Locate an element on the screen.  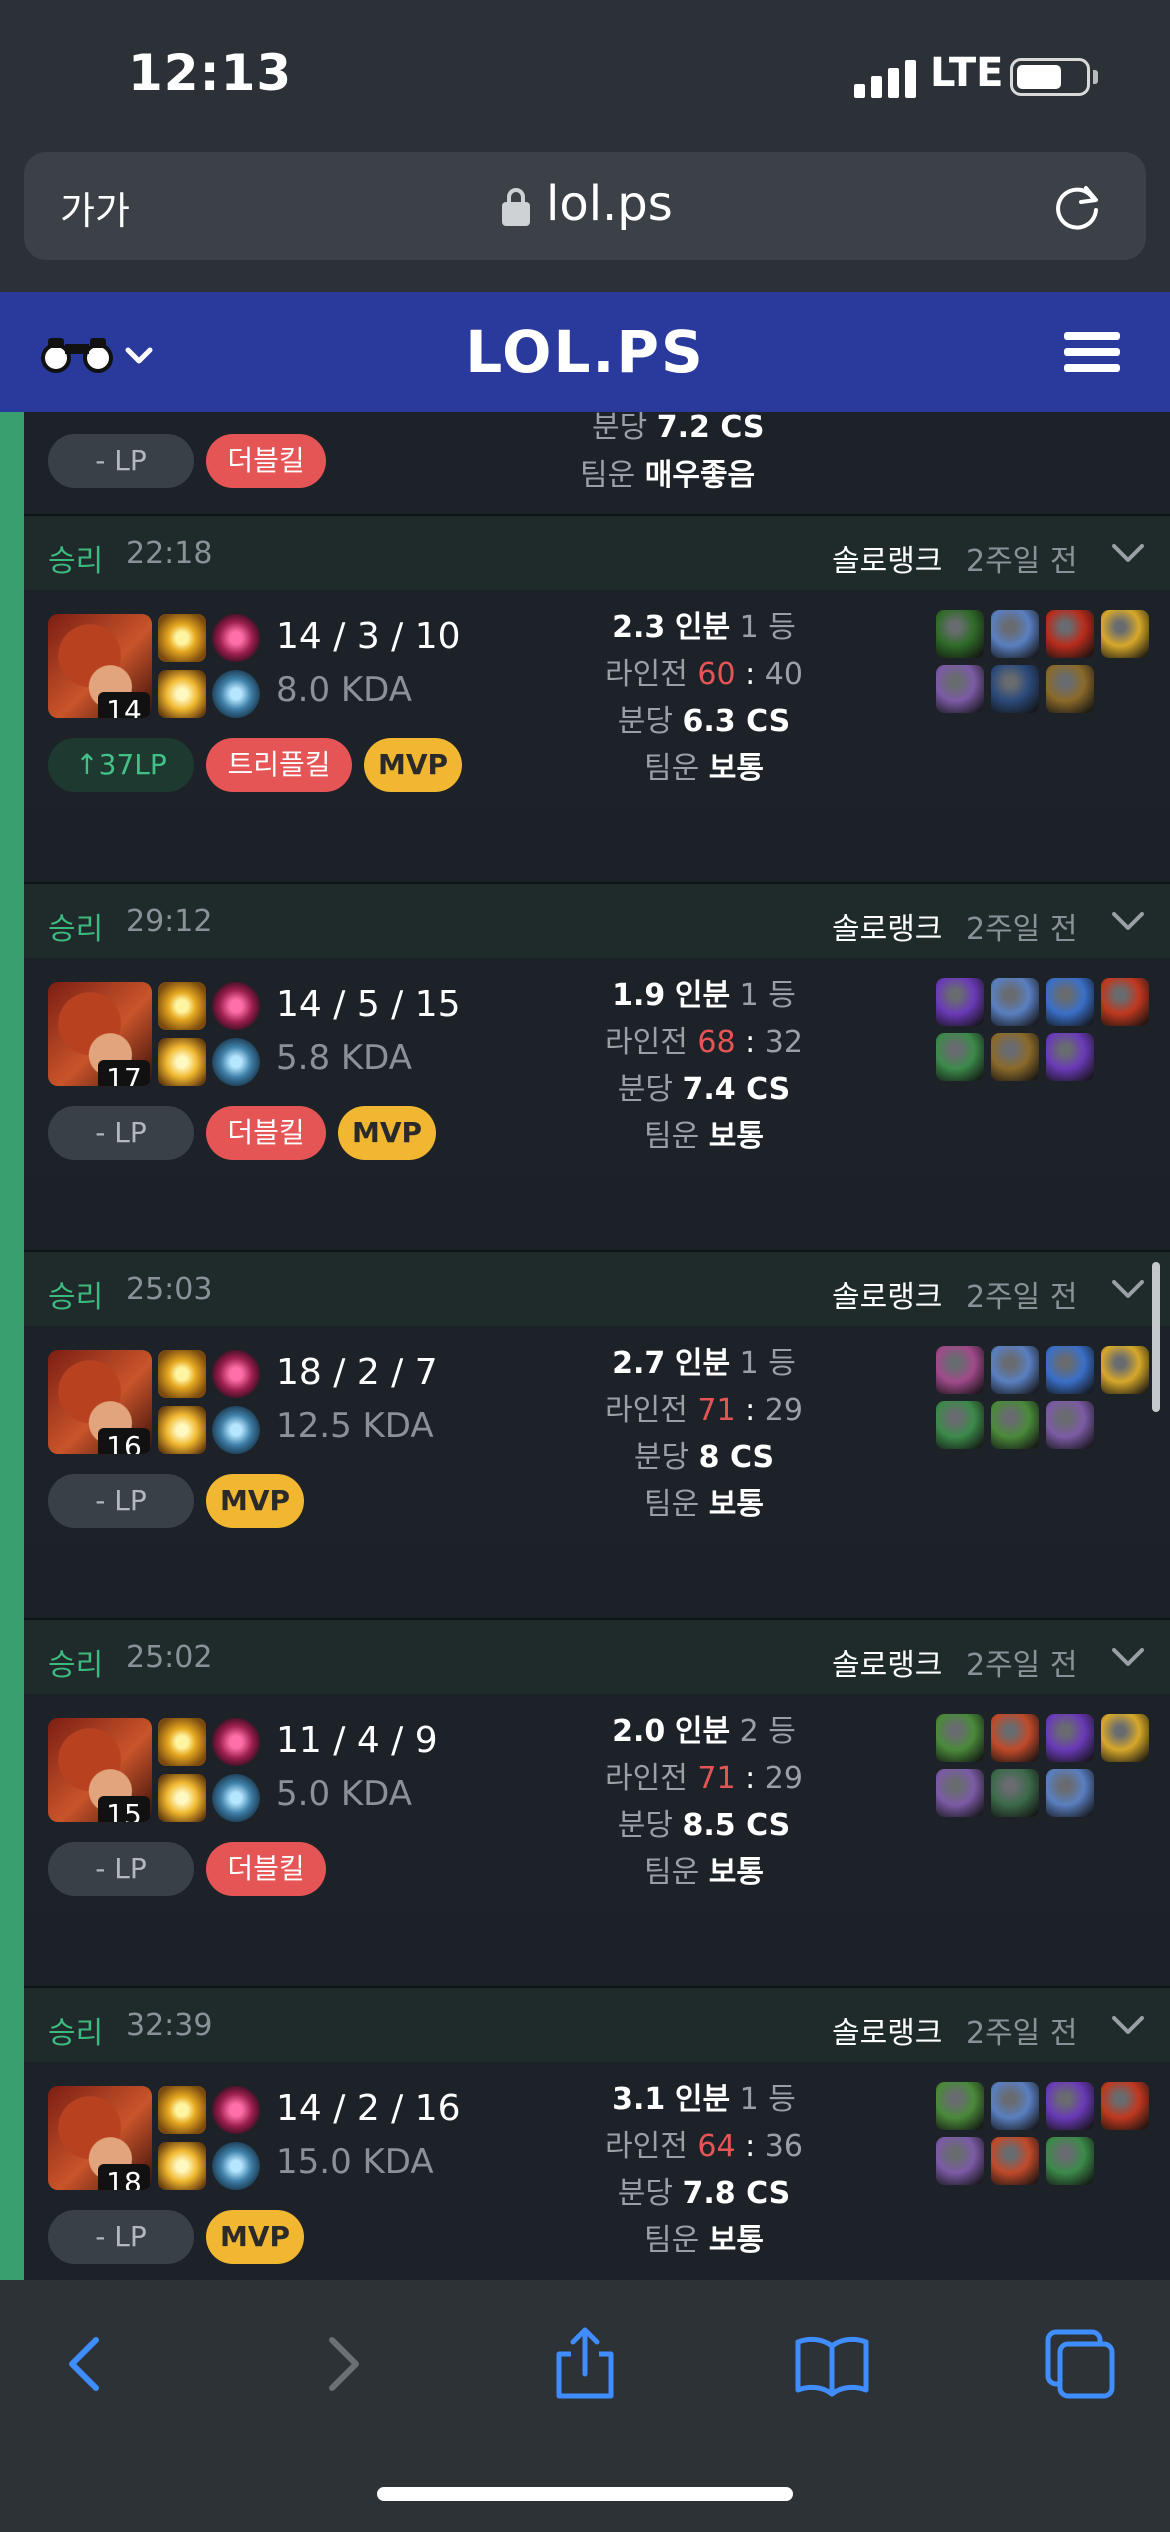
performance-share: 2.7 인분 1 등 is located at coordinates (704, 1363).